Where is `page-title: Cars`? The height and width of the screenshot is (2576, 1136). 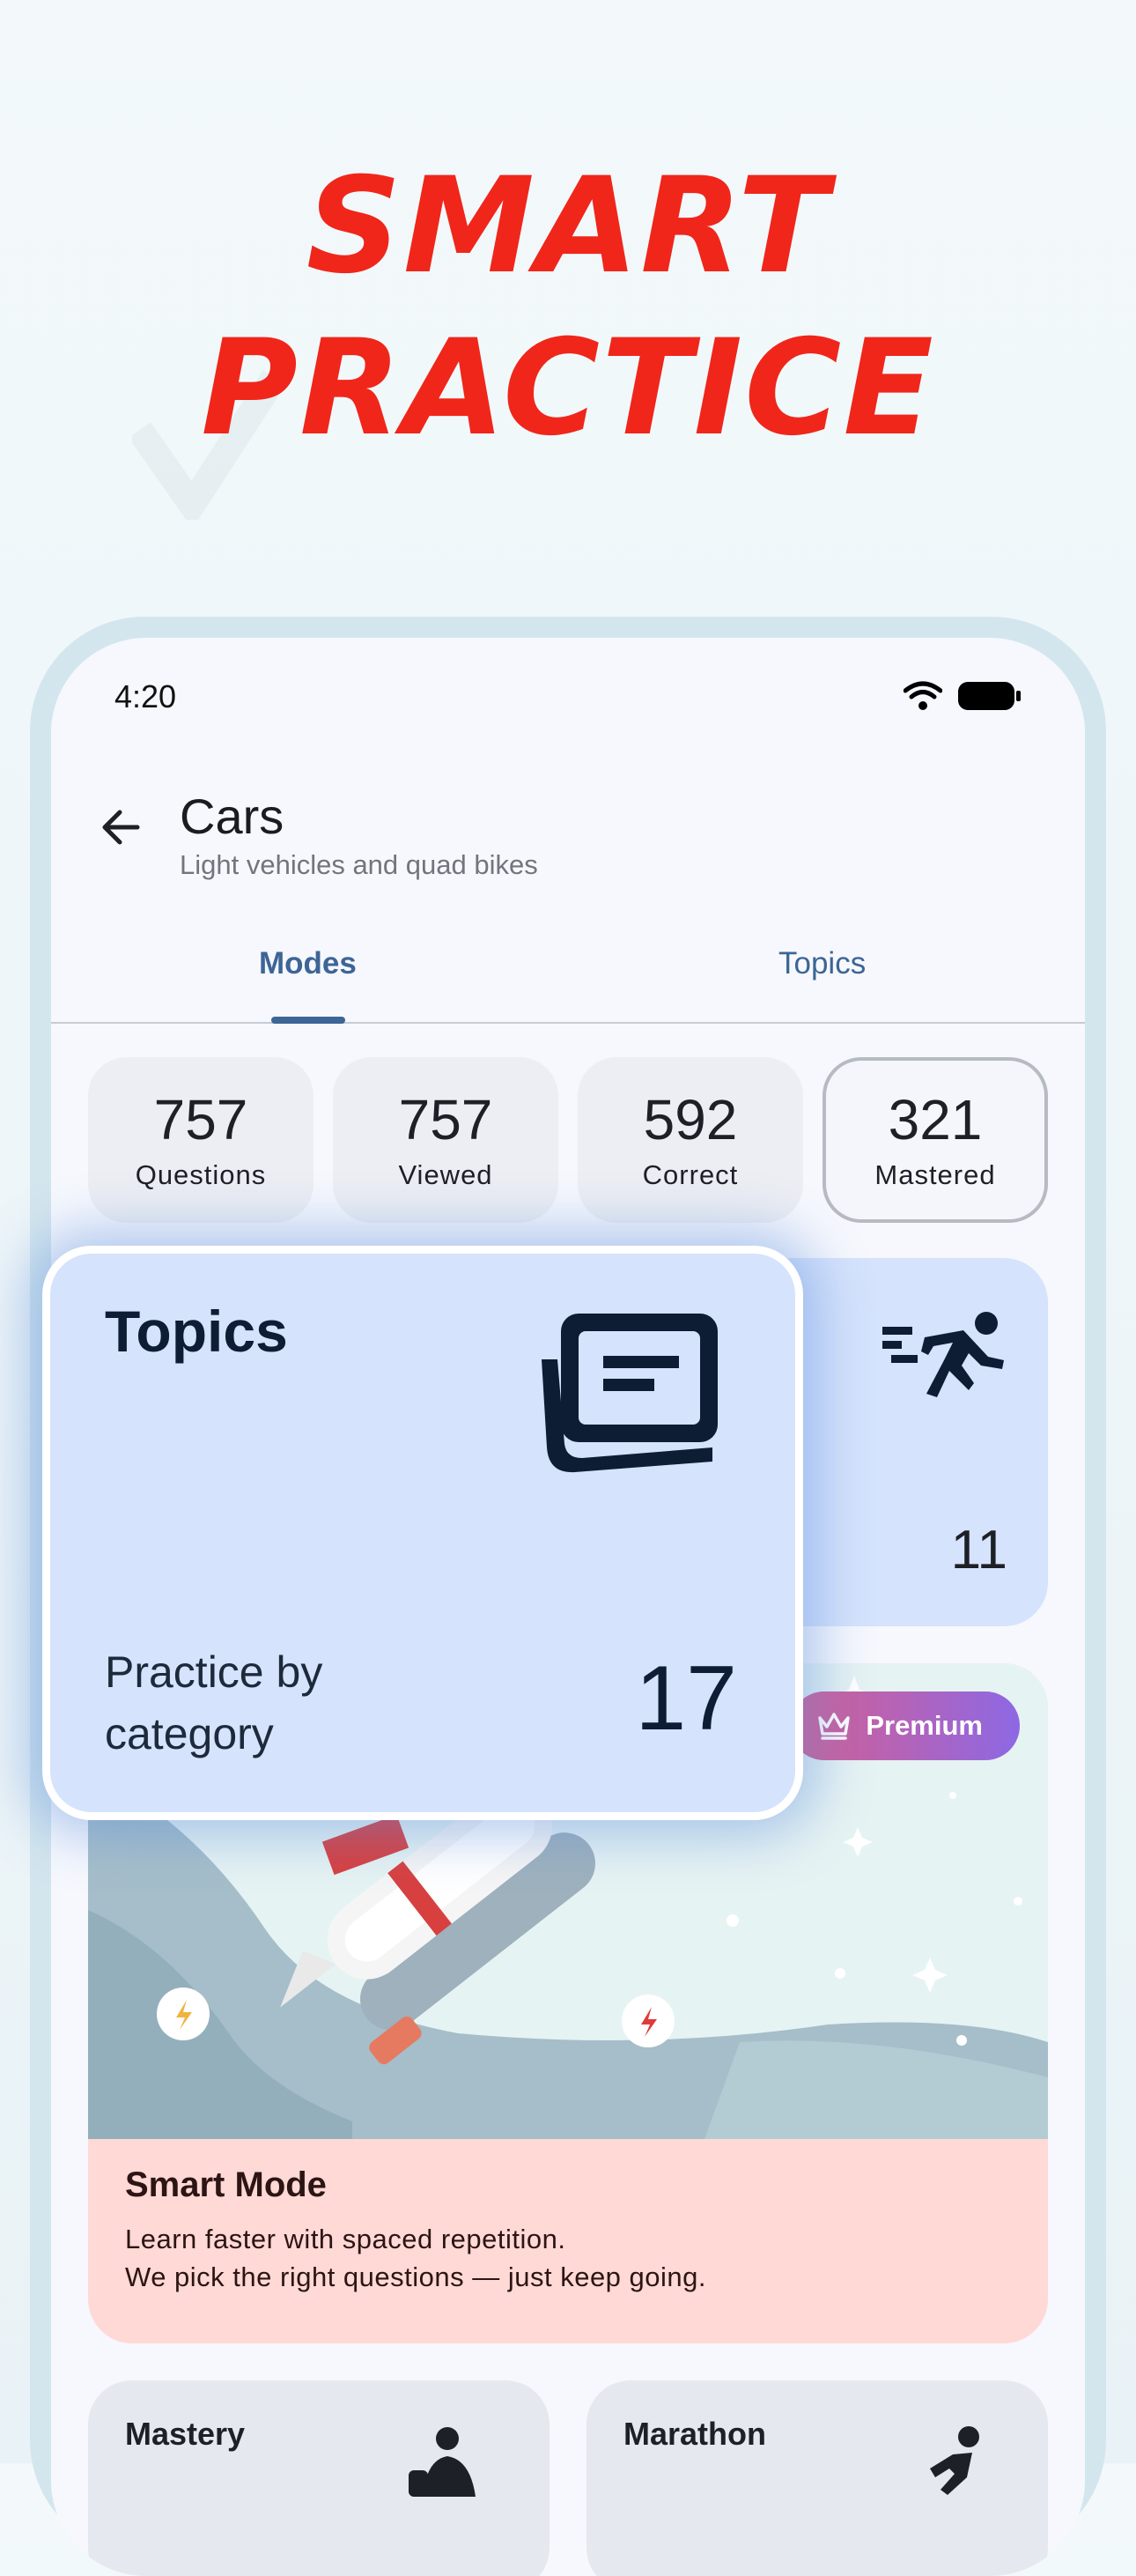
page-title: Cars is located at coordinates (232, 816).